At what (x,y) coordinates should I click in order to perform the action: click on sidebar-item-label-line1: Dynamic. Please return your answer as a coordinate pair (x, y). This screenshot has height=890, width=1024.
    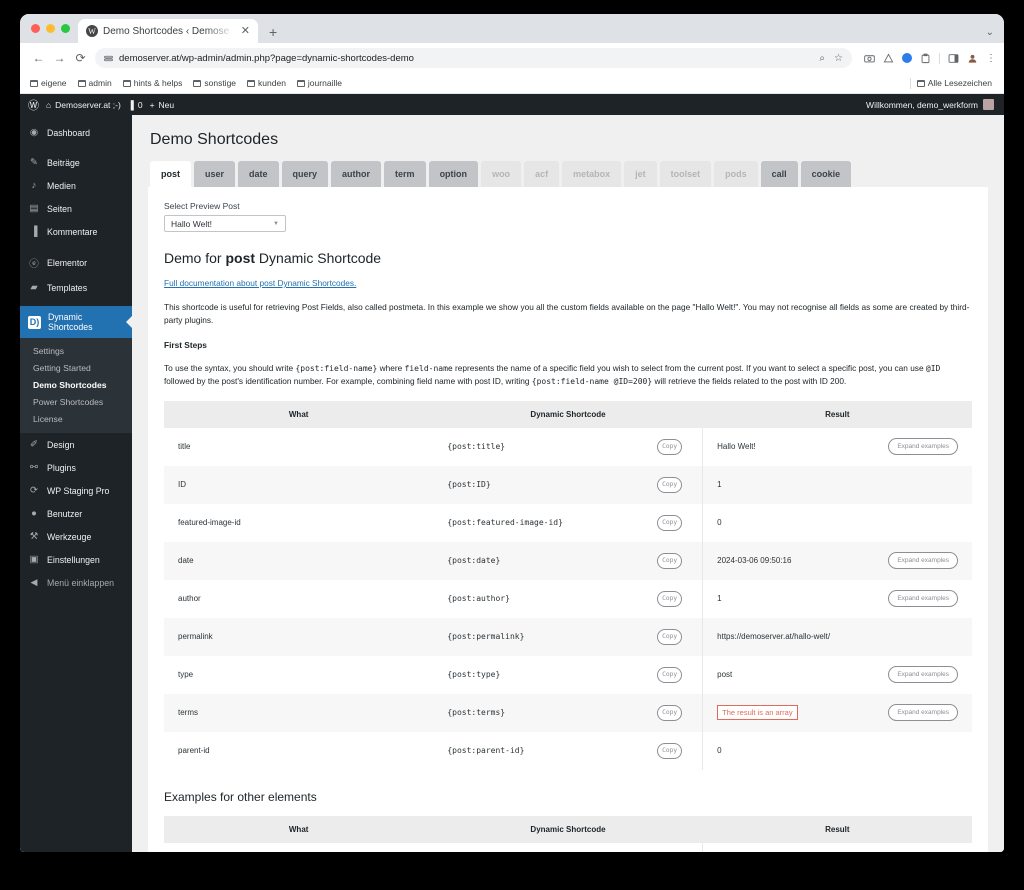
    Looking at the image, I should click on (65, 317).